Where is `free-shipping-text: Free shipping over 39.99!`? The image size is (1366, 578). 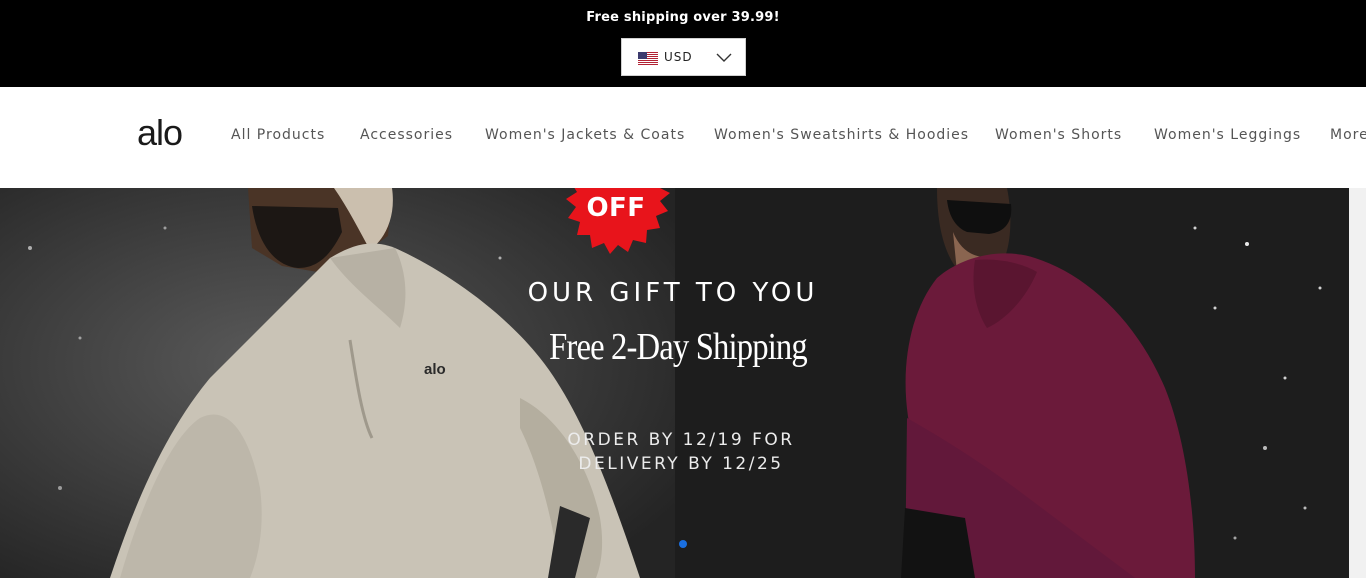
free-shipping-text: Free shipping over 39.99! is located at coordinates (683, 17).